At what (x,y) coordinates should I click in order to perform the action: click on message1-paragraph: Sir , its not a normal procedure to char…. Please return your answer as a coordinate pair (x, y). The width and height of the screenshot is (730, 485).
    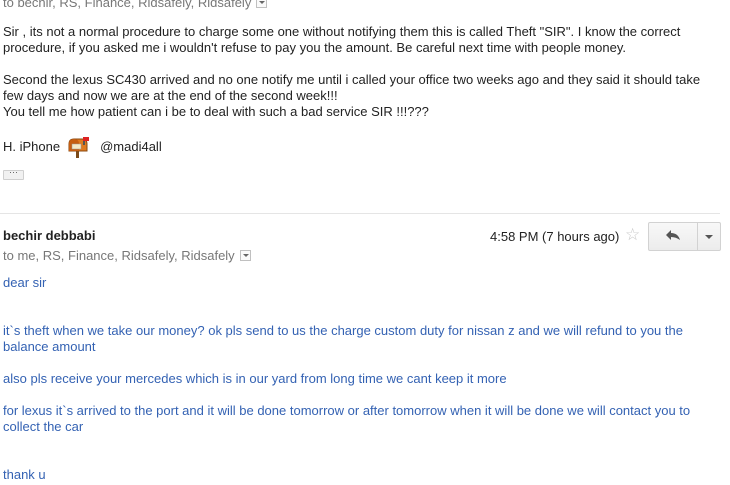
    Looking at the image, I should click on (342, 39).